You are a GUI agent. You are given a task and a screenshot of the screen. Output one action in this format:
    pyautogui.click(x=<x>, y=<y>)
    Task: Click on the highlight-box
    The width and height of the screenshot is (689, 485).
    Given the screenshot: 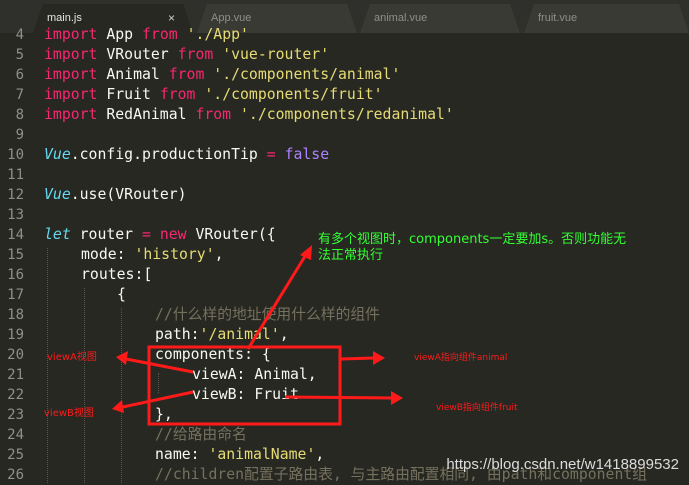 What is the action you would take?
    pyautogui.click(x=244, y=385)
    